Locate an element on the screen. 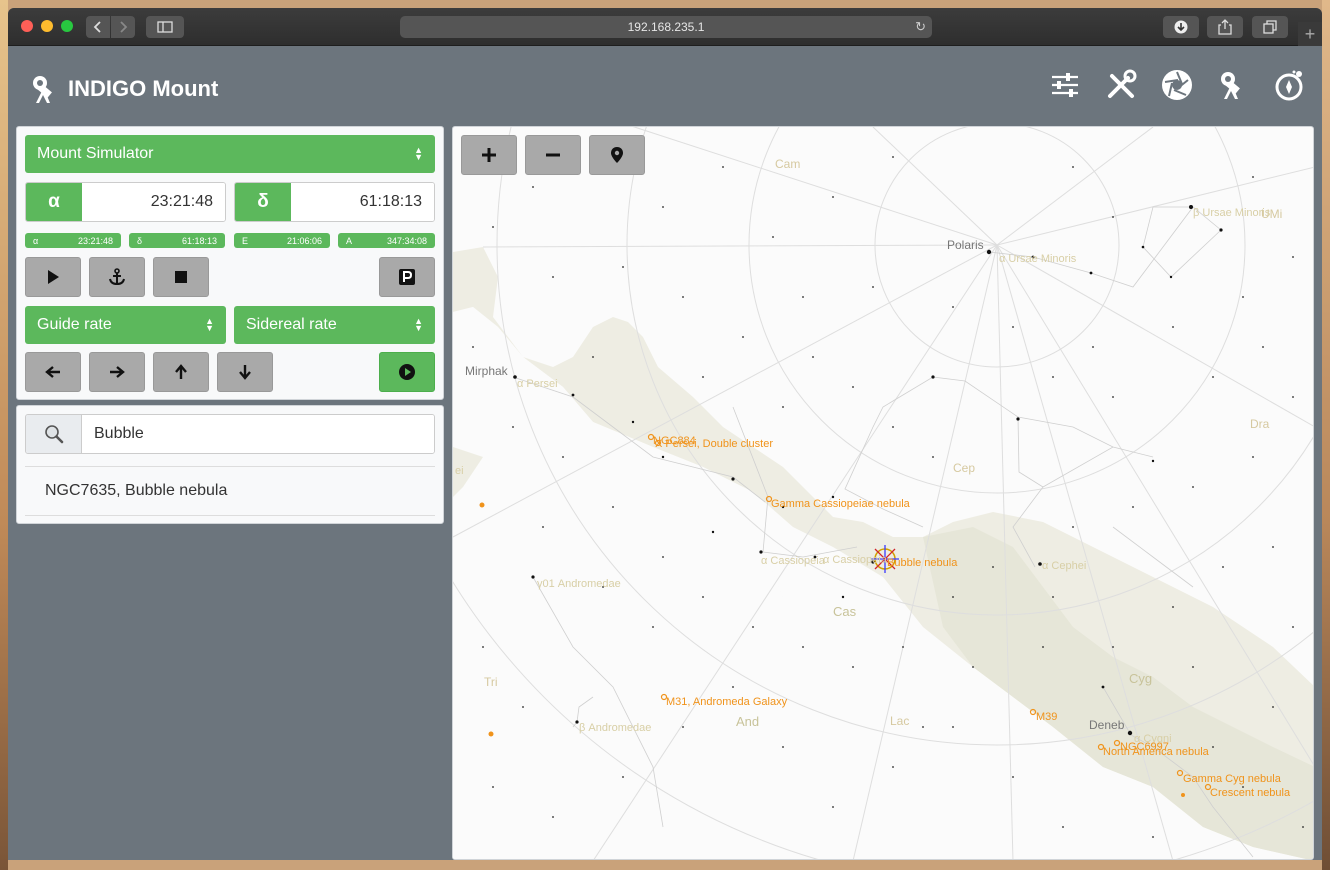  url-text: 192.168.235.1 is located at coordinates (666, 27).